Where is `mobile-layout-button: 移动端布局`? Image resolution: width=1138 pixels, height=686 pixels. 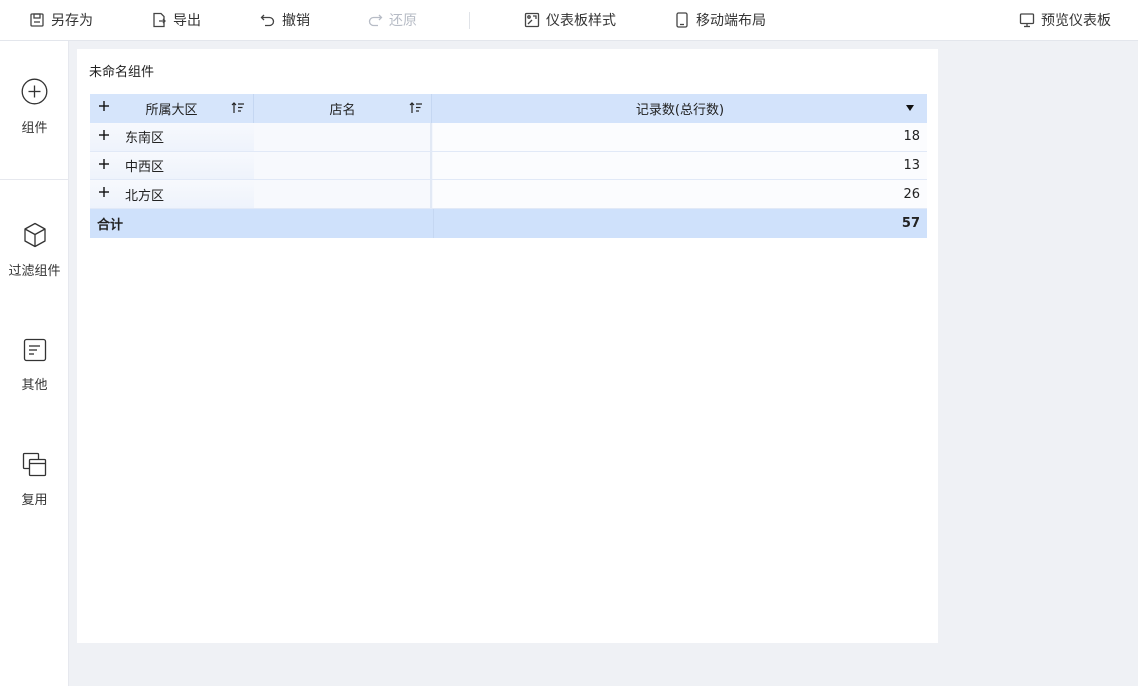
mobile-layout-button: 移动端布局 is located at coordinates (720, 20).